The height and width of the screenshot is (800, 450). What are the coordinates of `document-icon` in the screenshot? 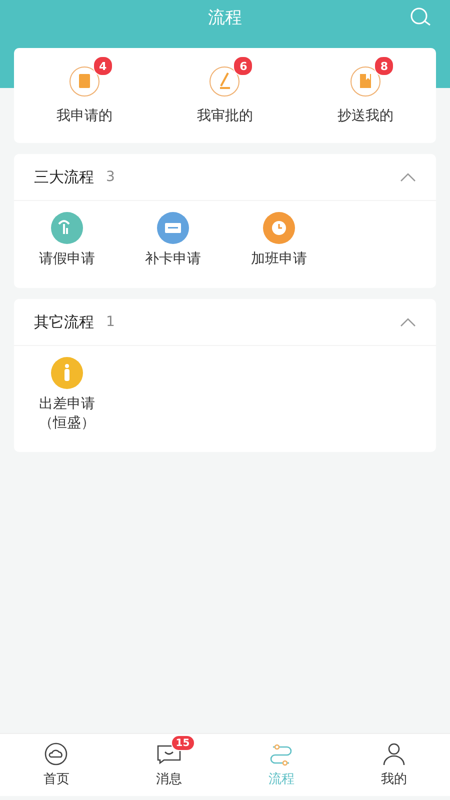 It's located at (84, 81).